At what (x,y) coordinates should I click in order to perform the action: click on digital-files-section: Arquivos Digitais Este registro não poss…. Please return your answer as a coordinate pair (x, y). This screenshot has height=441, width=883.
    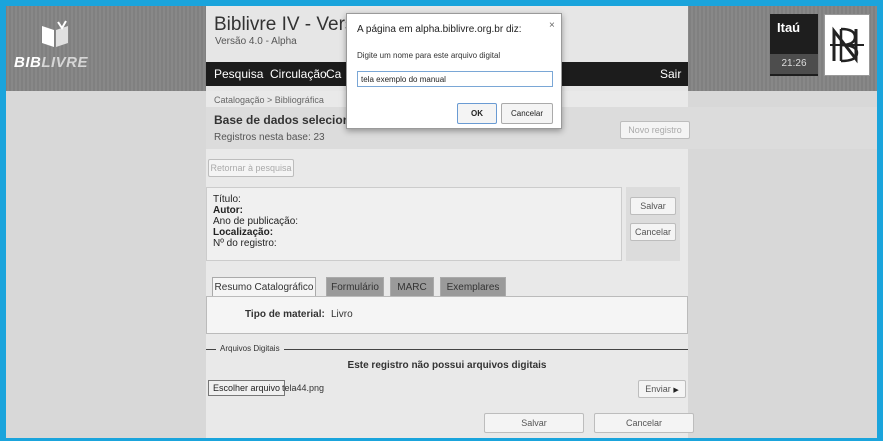
    Looking at the image, I should click on (447, 375).